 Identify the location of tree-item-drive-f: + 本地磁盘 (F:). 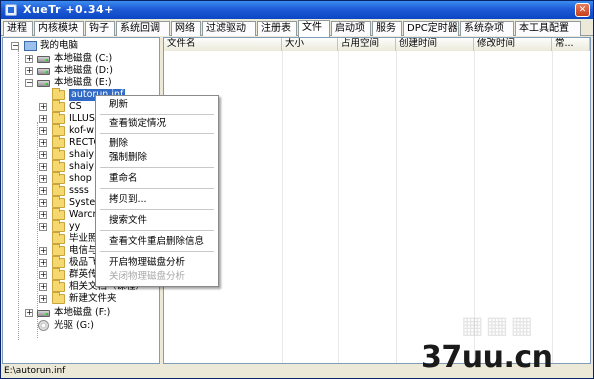
(92, 313).